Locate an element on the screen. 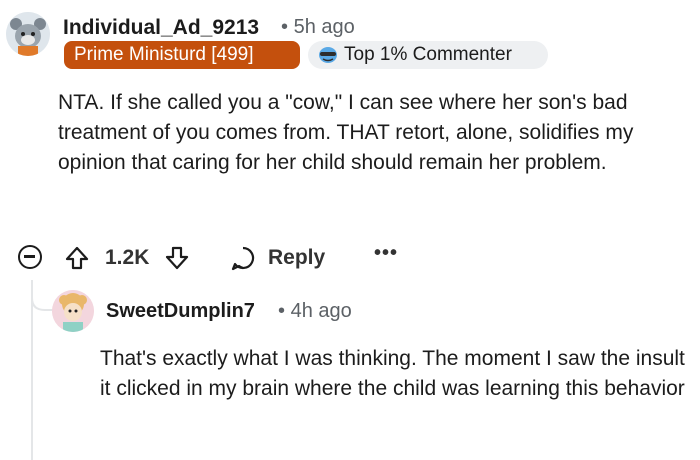 The width and height of the screenshot is (700, 460). more-options-button: ••• is located at coordinates (386, 253).